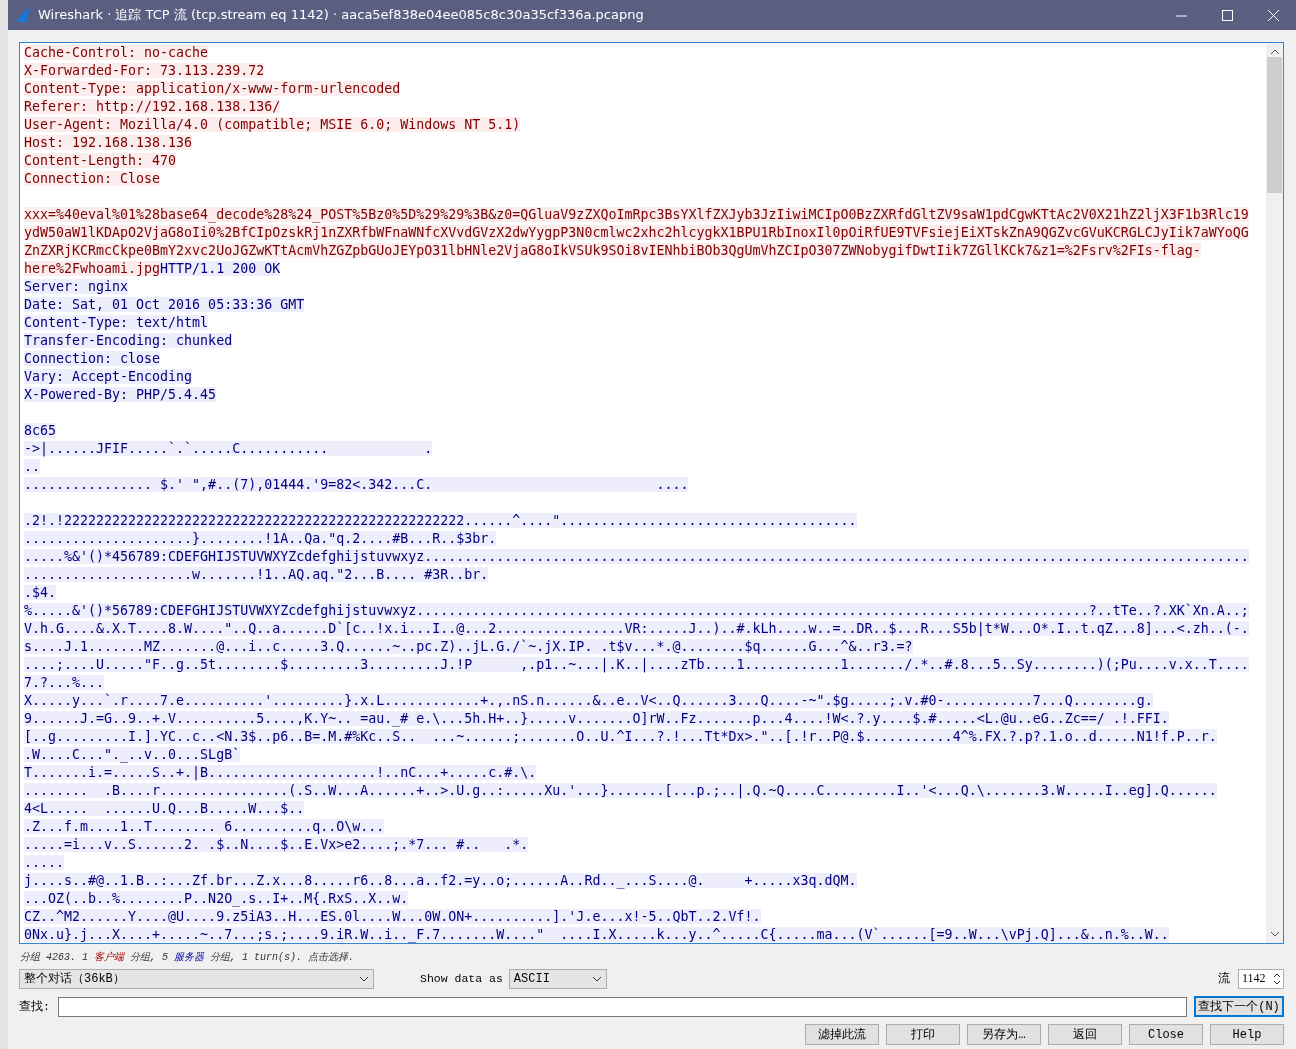  What do you see at coordinates (144, 70) in the screenshot?
I see `request-text: X-Forwarded-For: 73.113.239.72` at bounding box center [144, 70].